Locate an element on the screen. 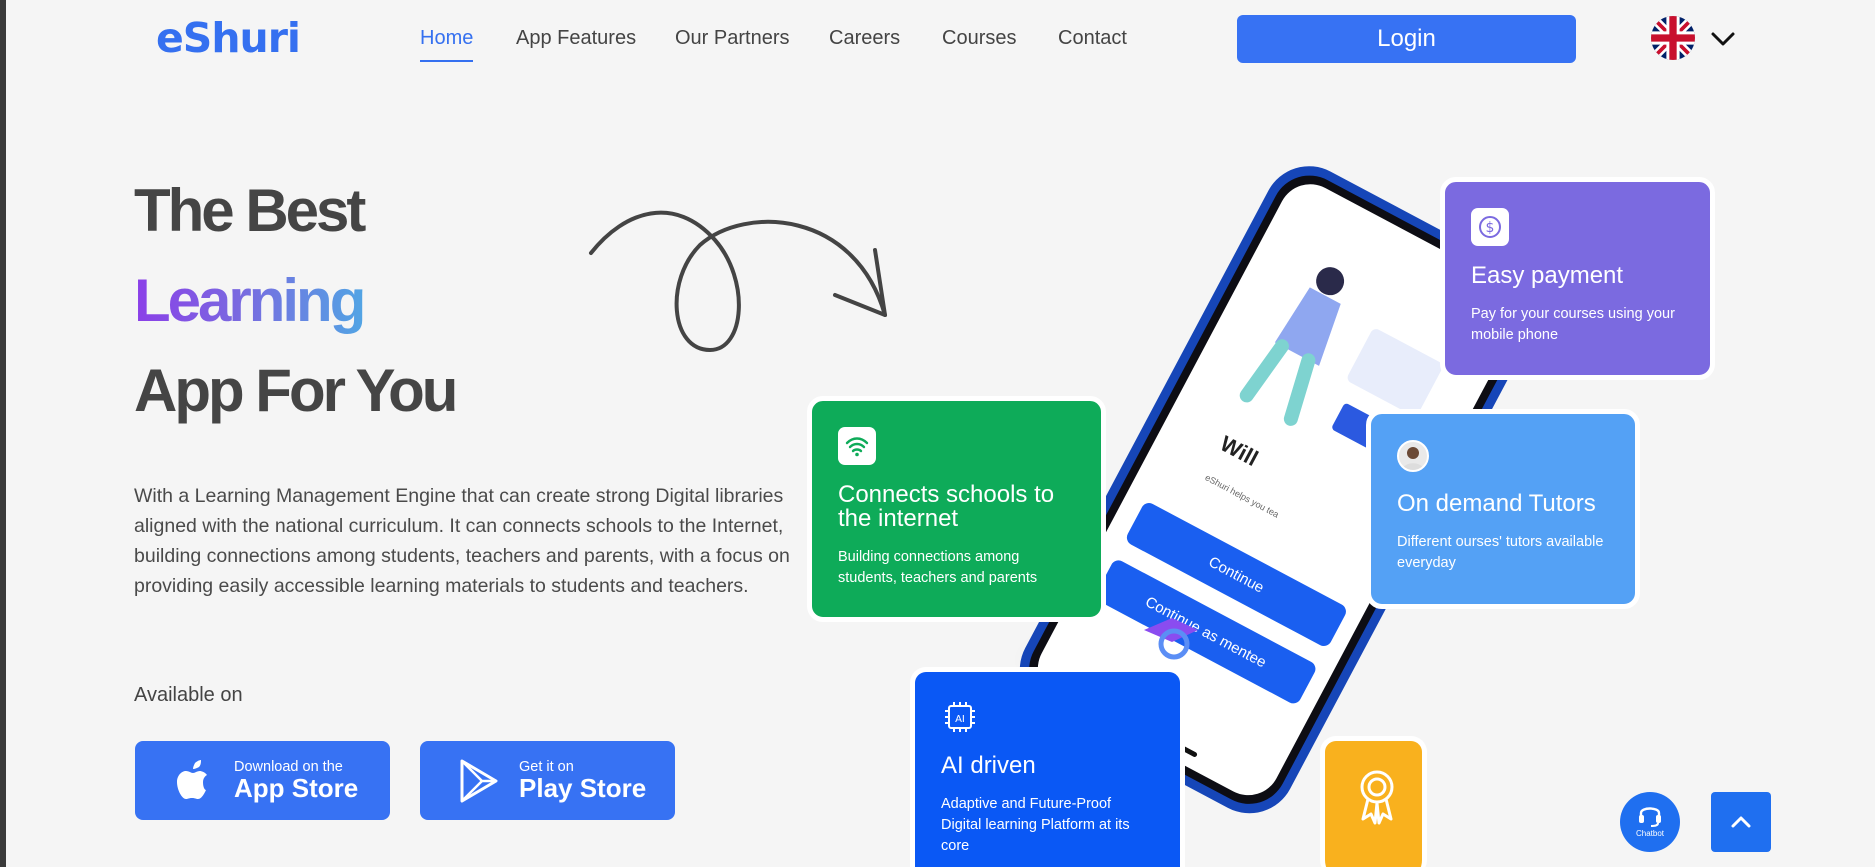 The height and width of the screenshot is (867, 1875). phone-heading: Will is located at coordinates (1239, 451).